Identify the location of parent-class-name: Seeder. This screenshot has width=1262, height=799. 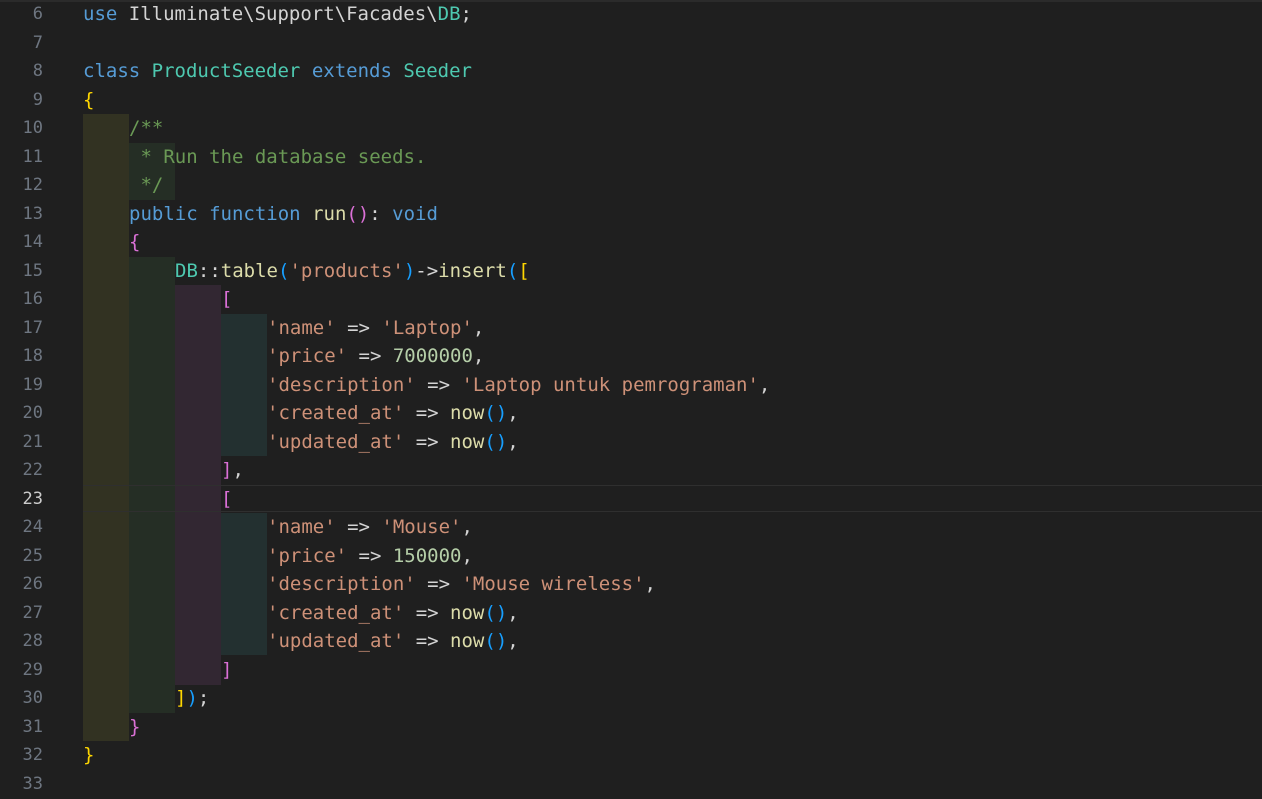
(437, 71).